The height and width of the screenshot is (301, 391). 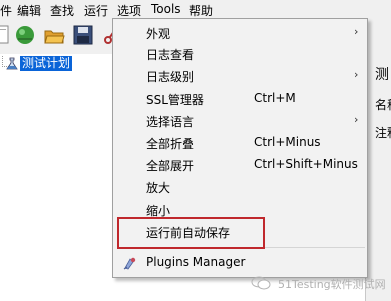 I want to click on menu-item-label: SSL管理器, so click(x=175, y=100).